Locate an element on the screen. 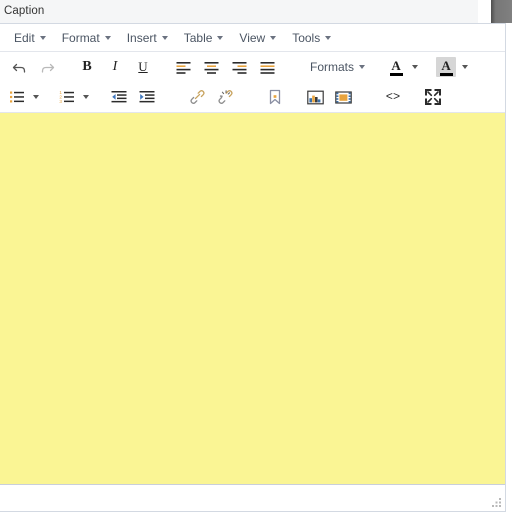  align-center-icon is located at coordinates (211, 67).